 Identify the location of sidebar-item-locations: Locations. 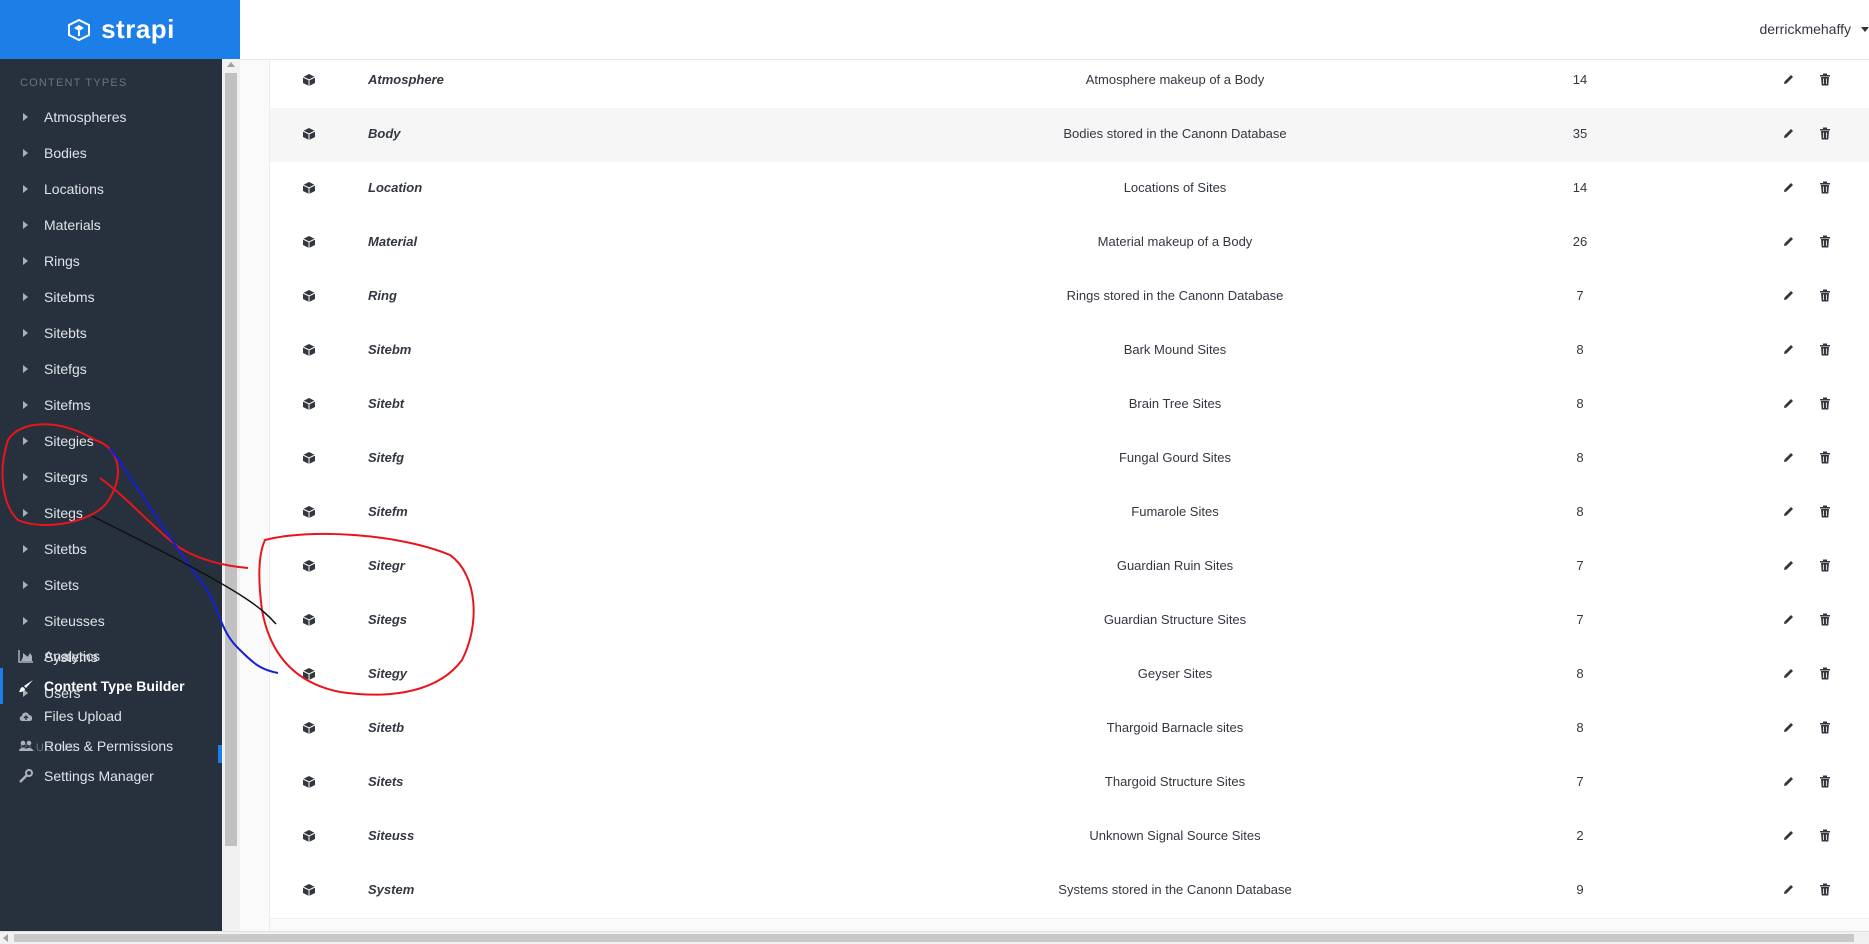
(111, 189).